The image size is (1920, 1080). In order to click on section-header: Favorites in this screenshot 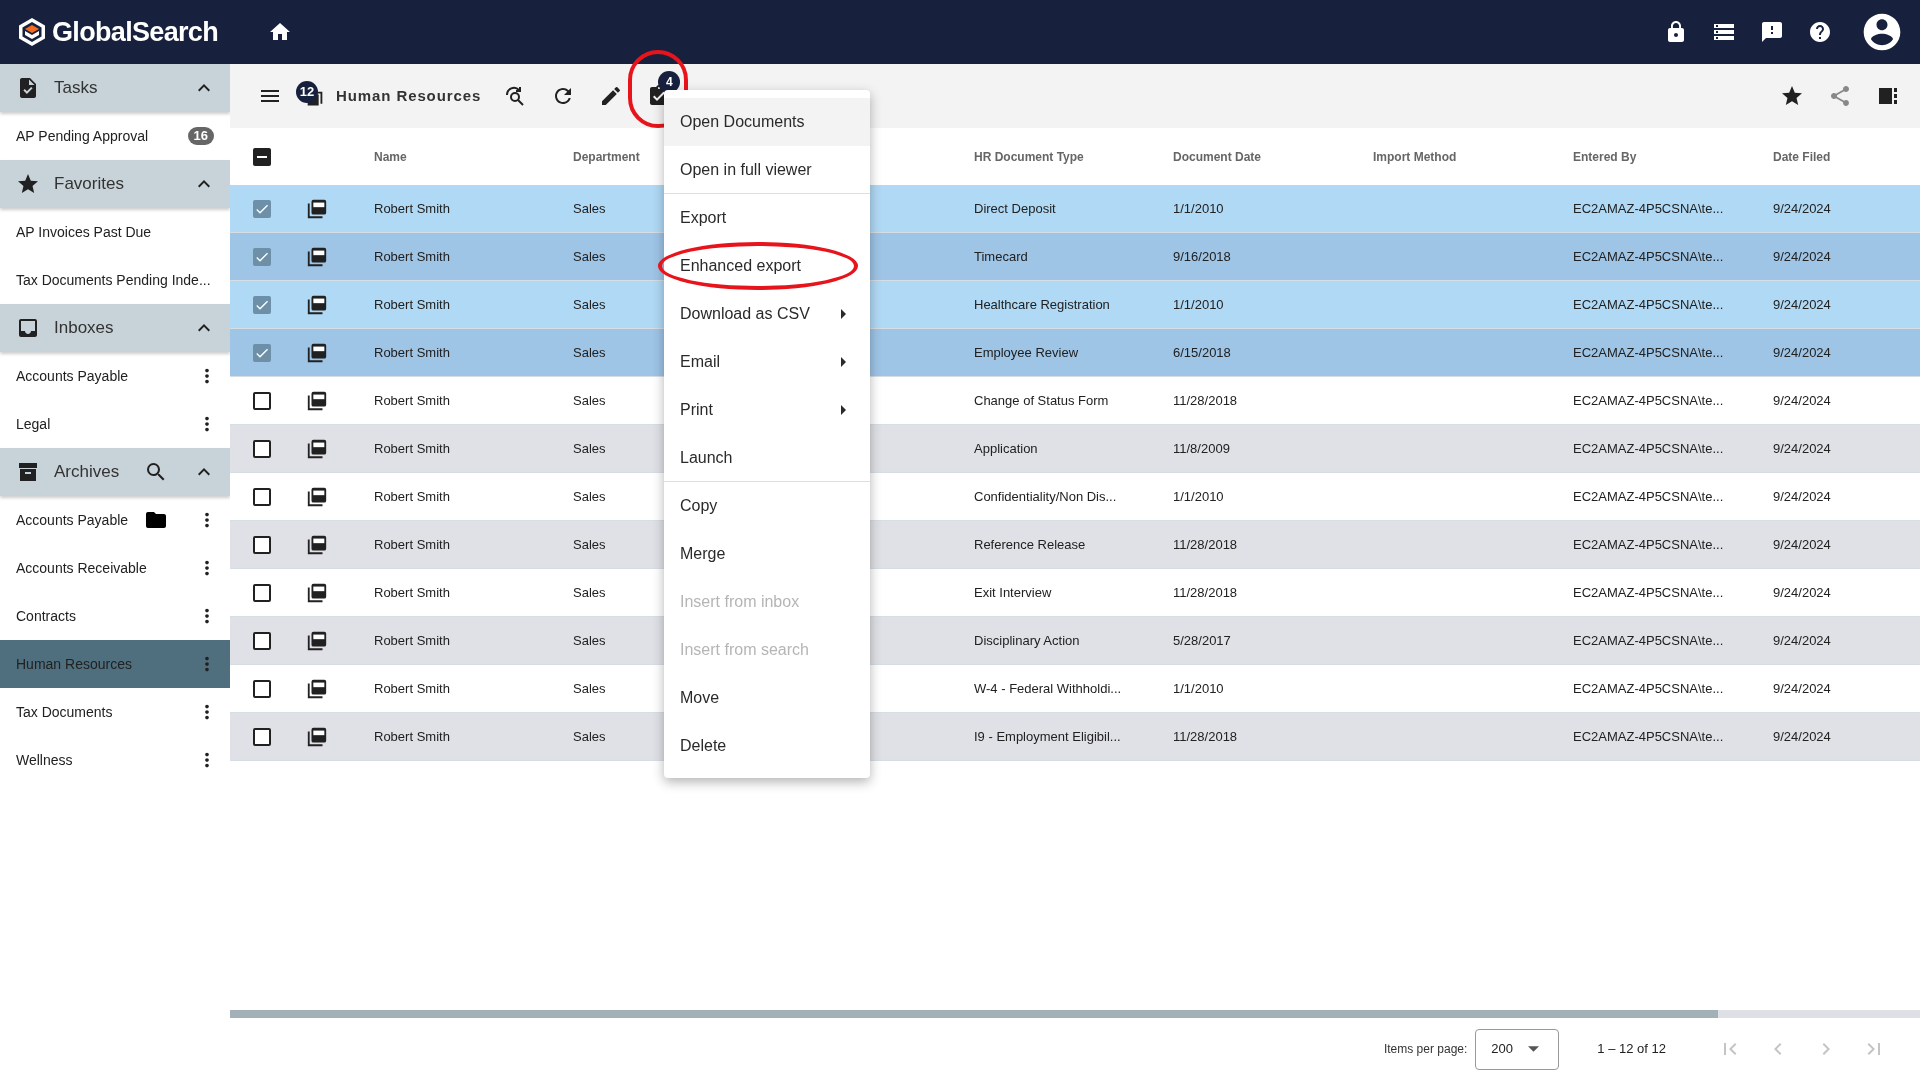, I will do `click(115, 184)`.